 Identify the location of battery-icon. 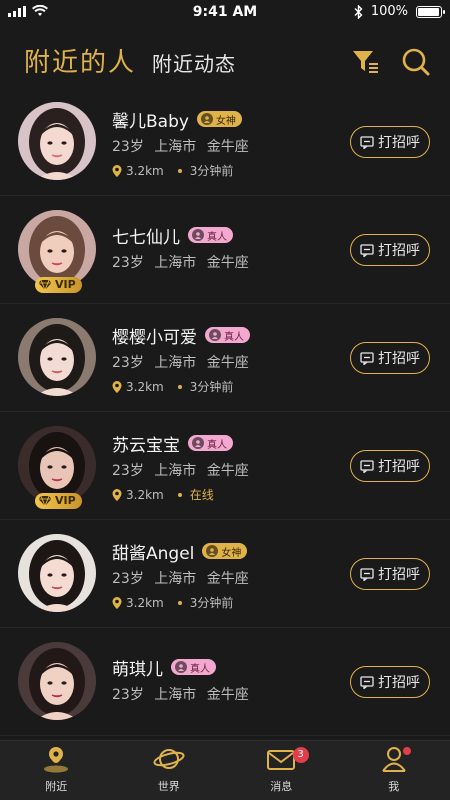
(430, 11).